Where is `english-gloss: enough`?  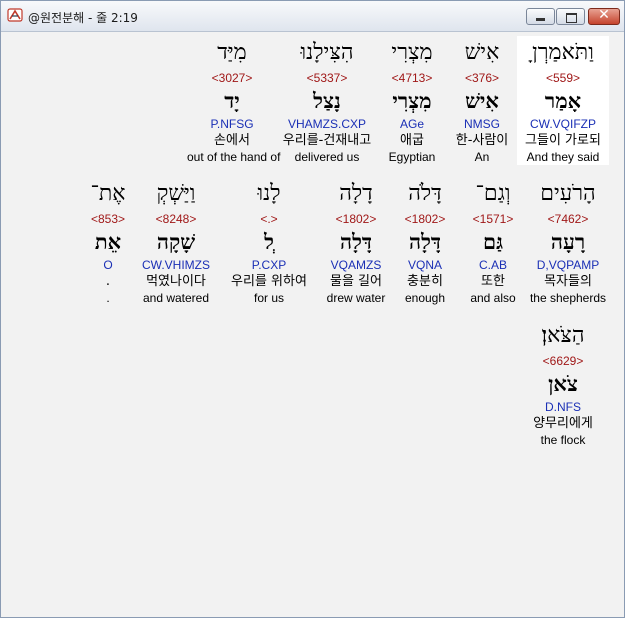
english-gloss: enough is located at coordinates (425, 298).